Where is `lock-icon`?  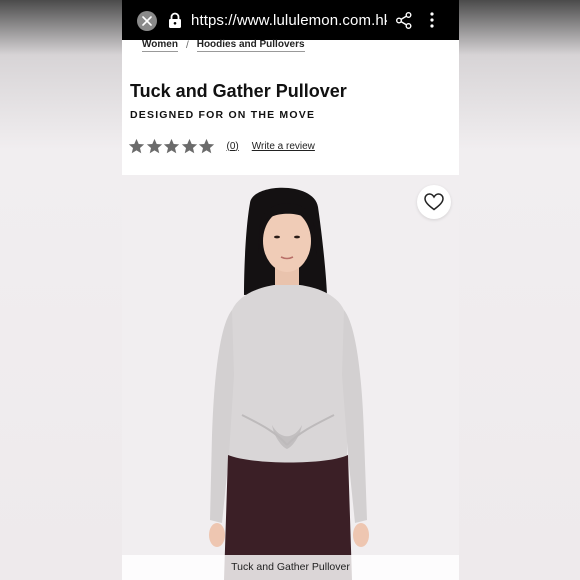 lock-icon is located at coordinates (175, 20).